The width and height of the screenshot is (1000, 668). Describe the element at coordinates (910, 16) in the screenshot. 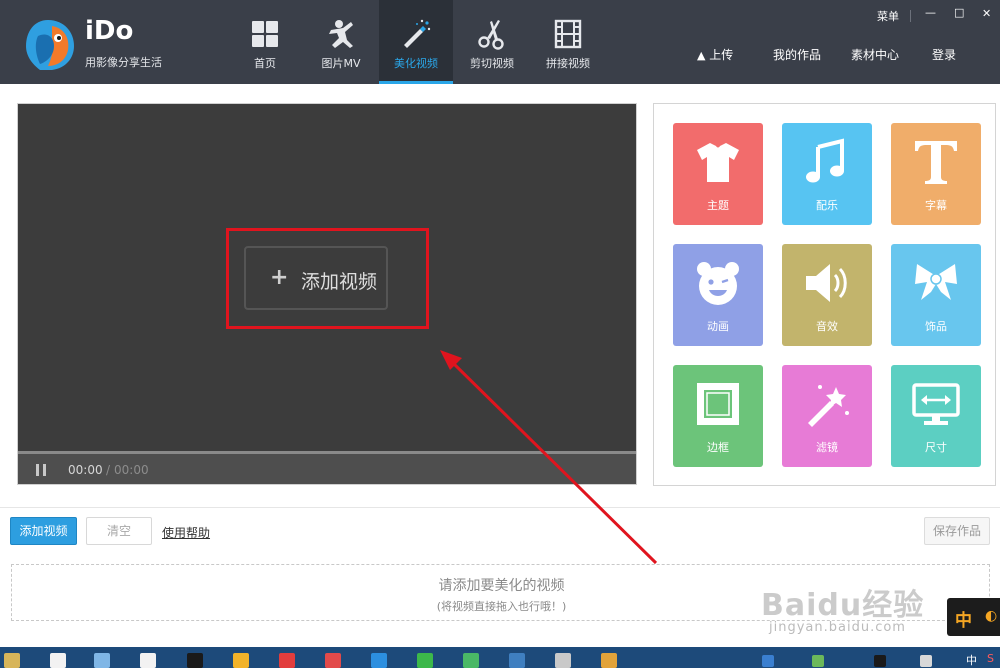

I see `menu-separator` at that location.